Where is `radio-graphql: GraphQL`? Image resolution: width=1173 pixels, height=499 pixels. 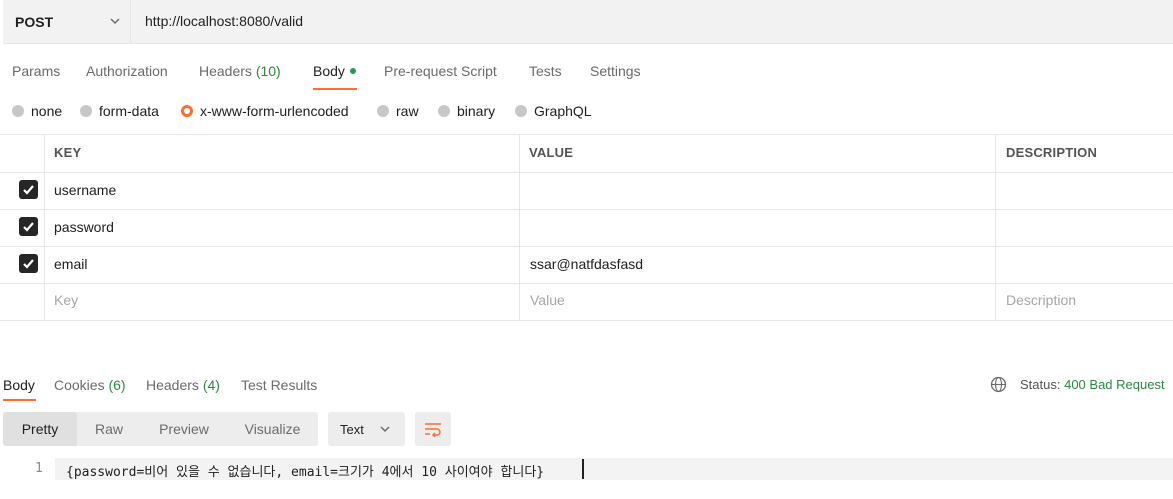
radio-graphql: GraphQL is located at coordinates (553, 111).